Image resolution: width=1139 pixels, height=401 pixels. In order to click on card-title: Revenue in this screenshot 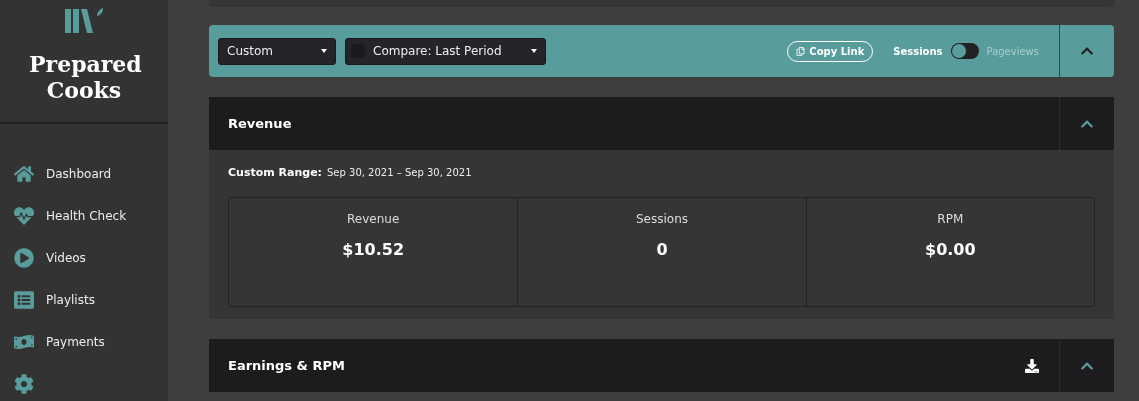, I will do `click(260, 123)`.